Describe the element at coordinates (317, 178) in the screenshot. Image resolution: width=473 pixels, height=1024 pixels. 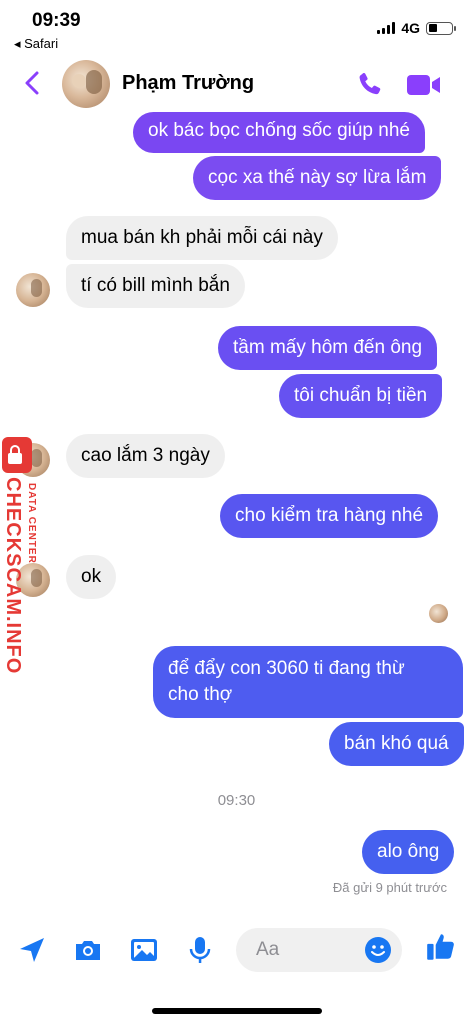
I see `message-bubble-outgoing: cọc xa thế này sợ lừa lắm` at that location.